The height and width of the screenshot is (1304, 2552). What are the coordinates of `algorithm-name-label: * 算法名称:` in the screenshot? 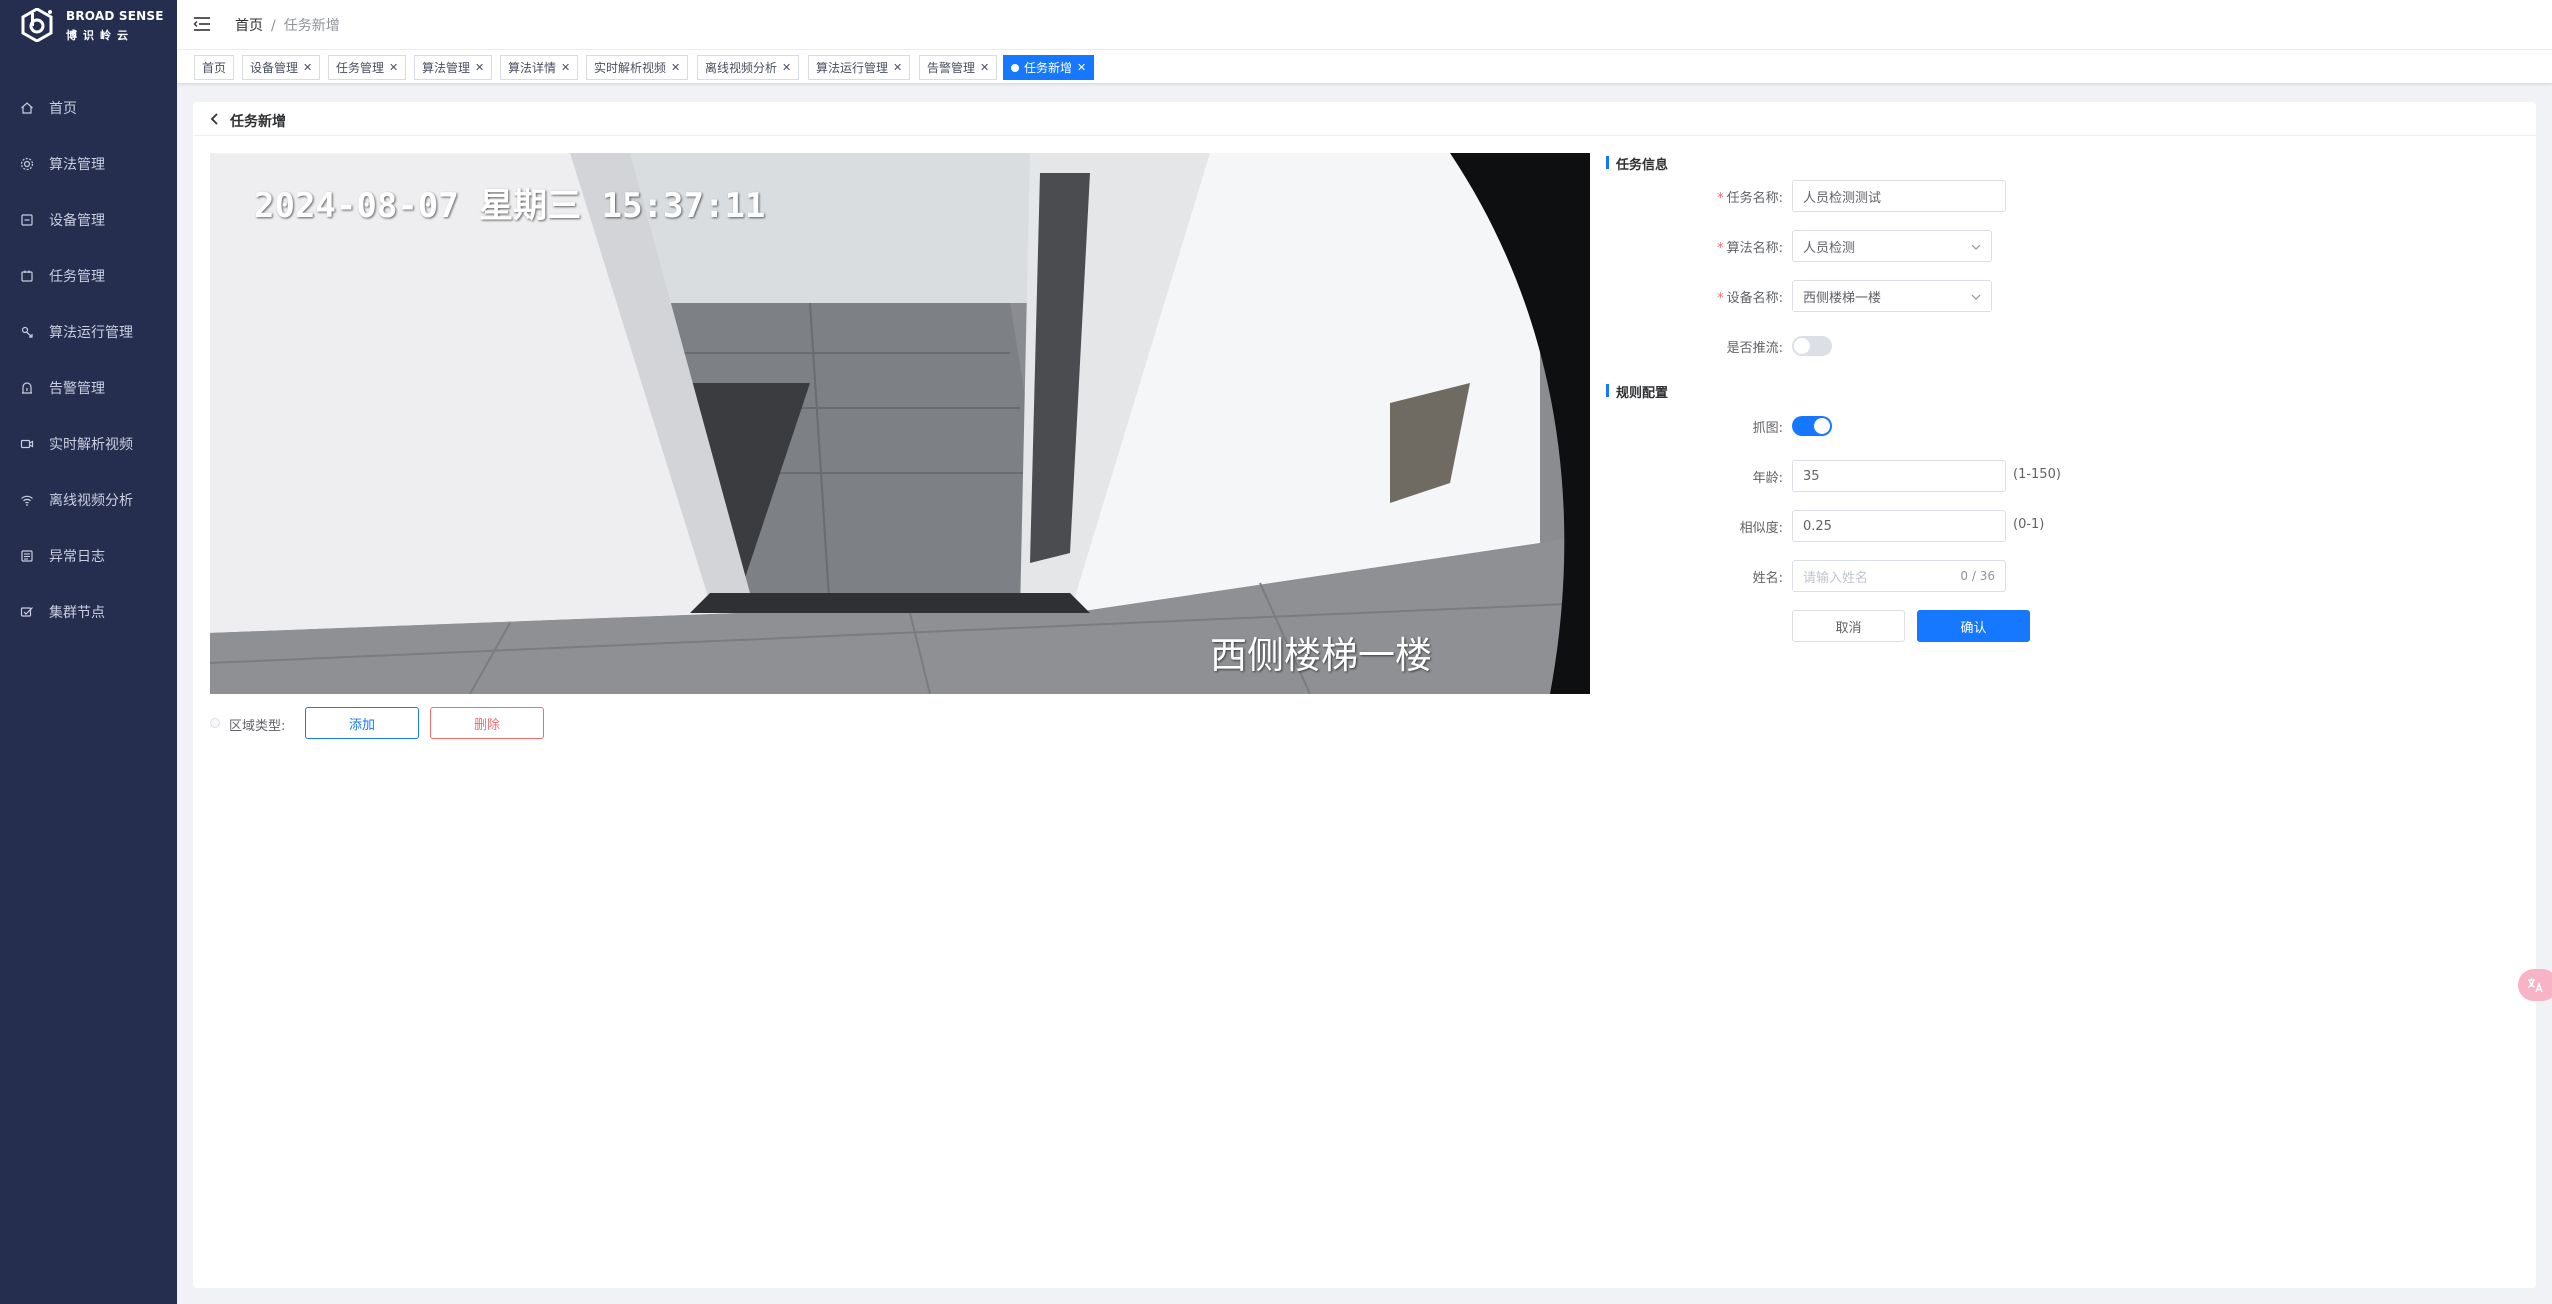 It's located at (1750, 248).